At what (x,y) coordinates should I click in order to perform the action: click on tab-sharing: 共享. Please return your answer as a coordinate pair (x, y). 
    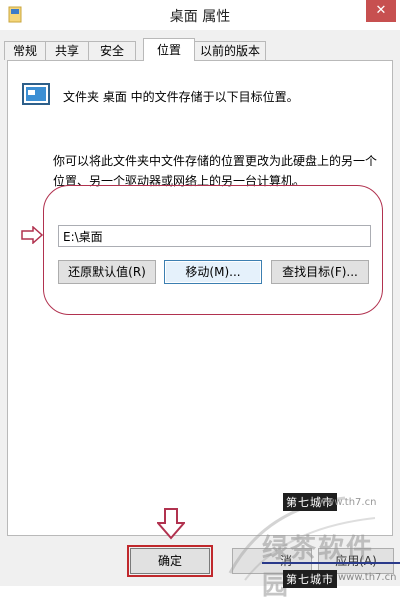
    Looking at the image, I should click on (67, 50).